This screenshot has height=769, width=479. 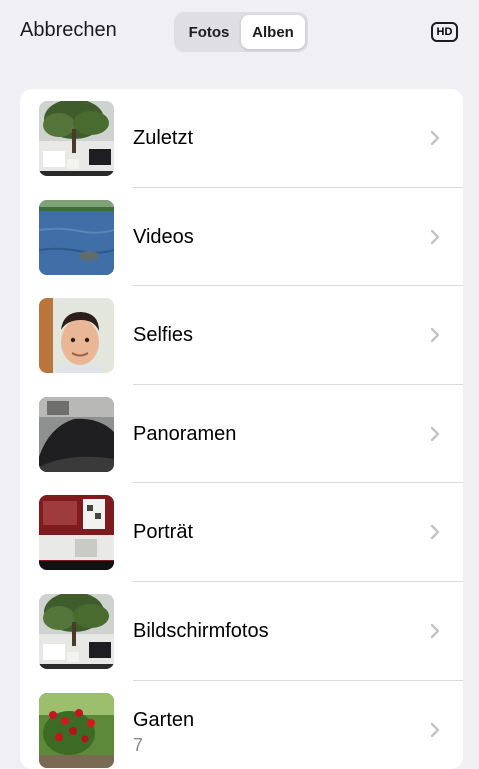 What do you see at coordinates (185, 433) in the screenshot?
I see `album-name: Panoramen` at bounding box center [185, 433].